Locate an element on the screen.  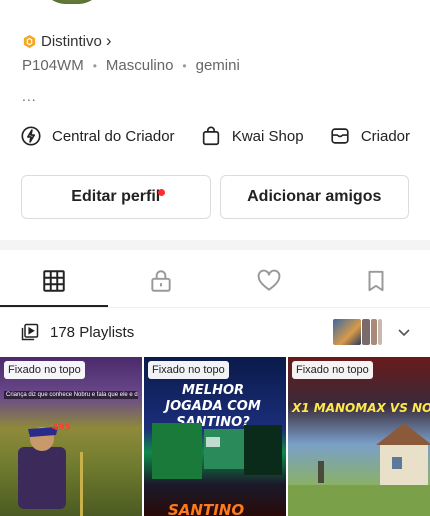
bookmark-icon is located at coordinates (376, 281).